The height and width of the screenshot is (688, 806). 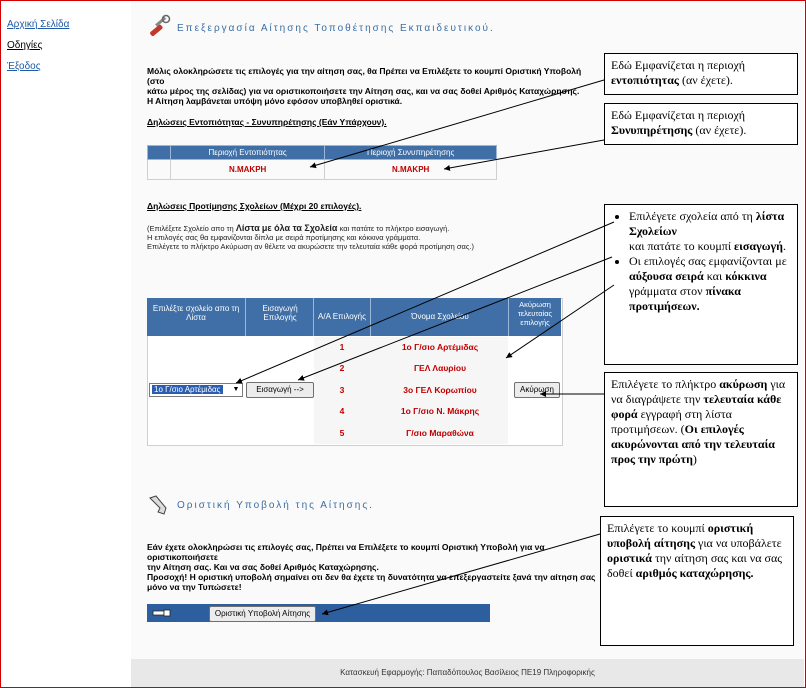 What do you see at coordinates (714, 276) in the screenshot?
I see `callout-text: και` at bounding box center [714, 276].